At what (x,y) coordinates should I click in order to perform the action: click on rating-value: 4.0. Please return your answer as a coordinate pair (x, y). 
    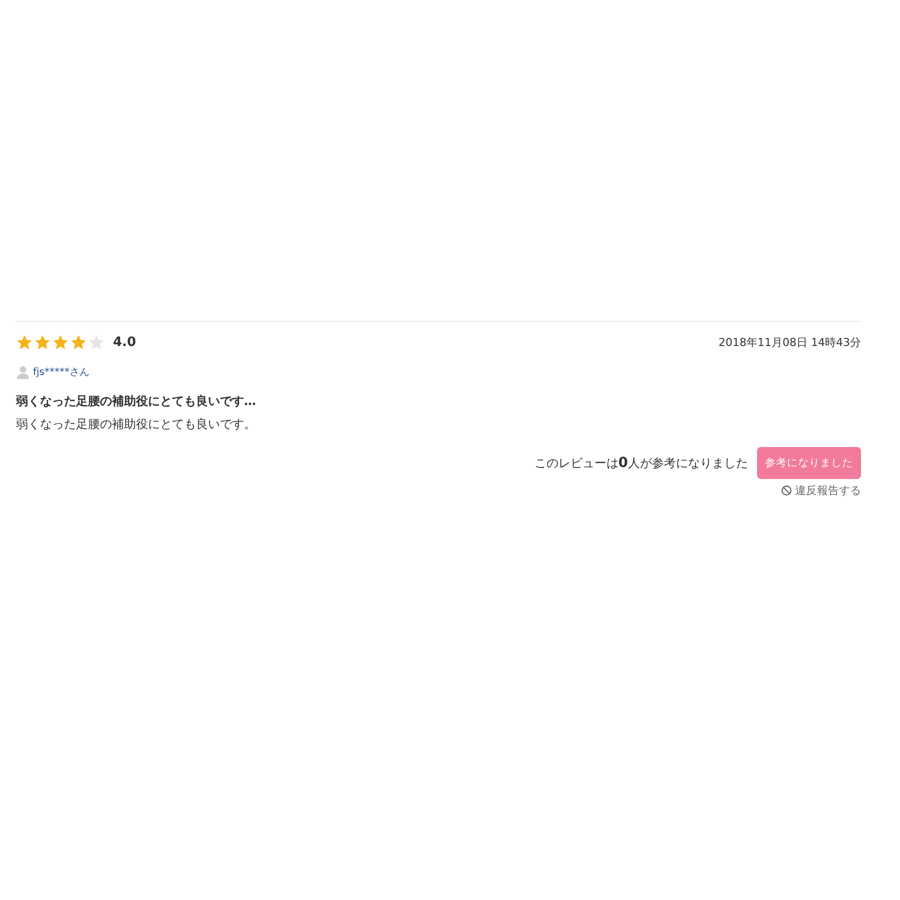
    Looking at the image, I should click on (124, 342).